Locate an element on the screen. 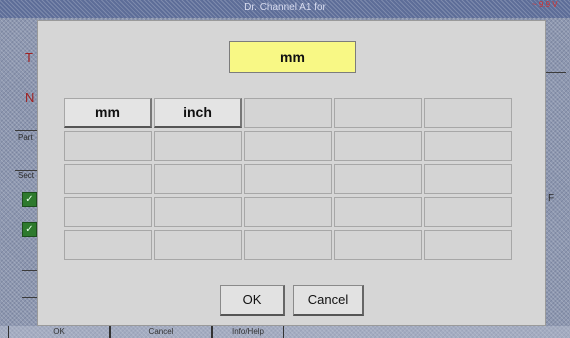 This screenshot has width=570, height=338. background-info-button: Info/Help is located at coordinates (248, 332).